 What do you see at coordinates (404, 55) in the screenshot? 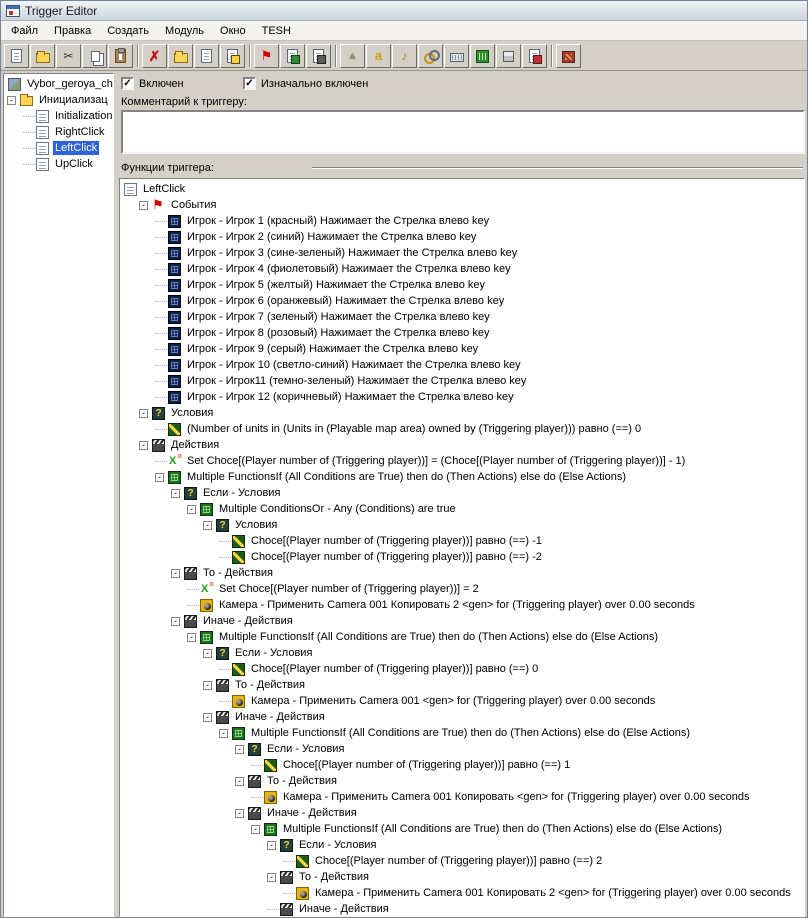
I see `sound-editor-button: ♪` at bounding box center [404, 55].